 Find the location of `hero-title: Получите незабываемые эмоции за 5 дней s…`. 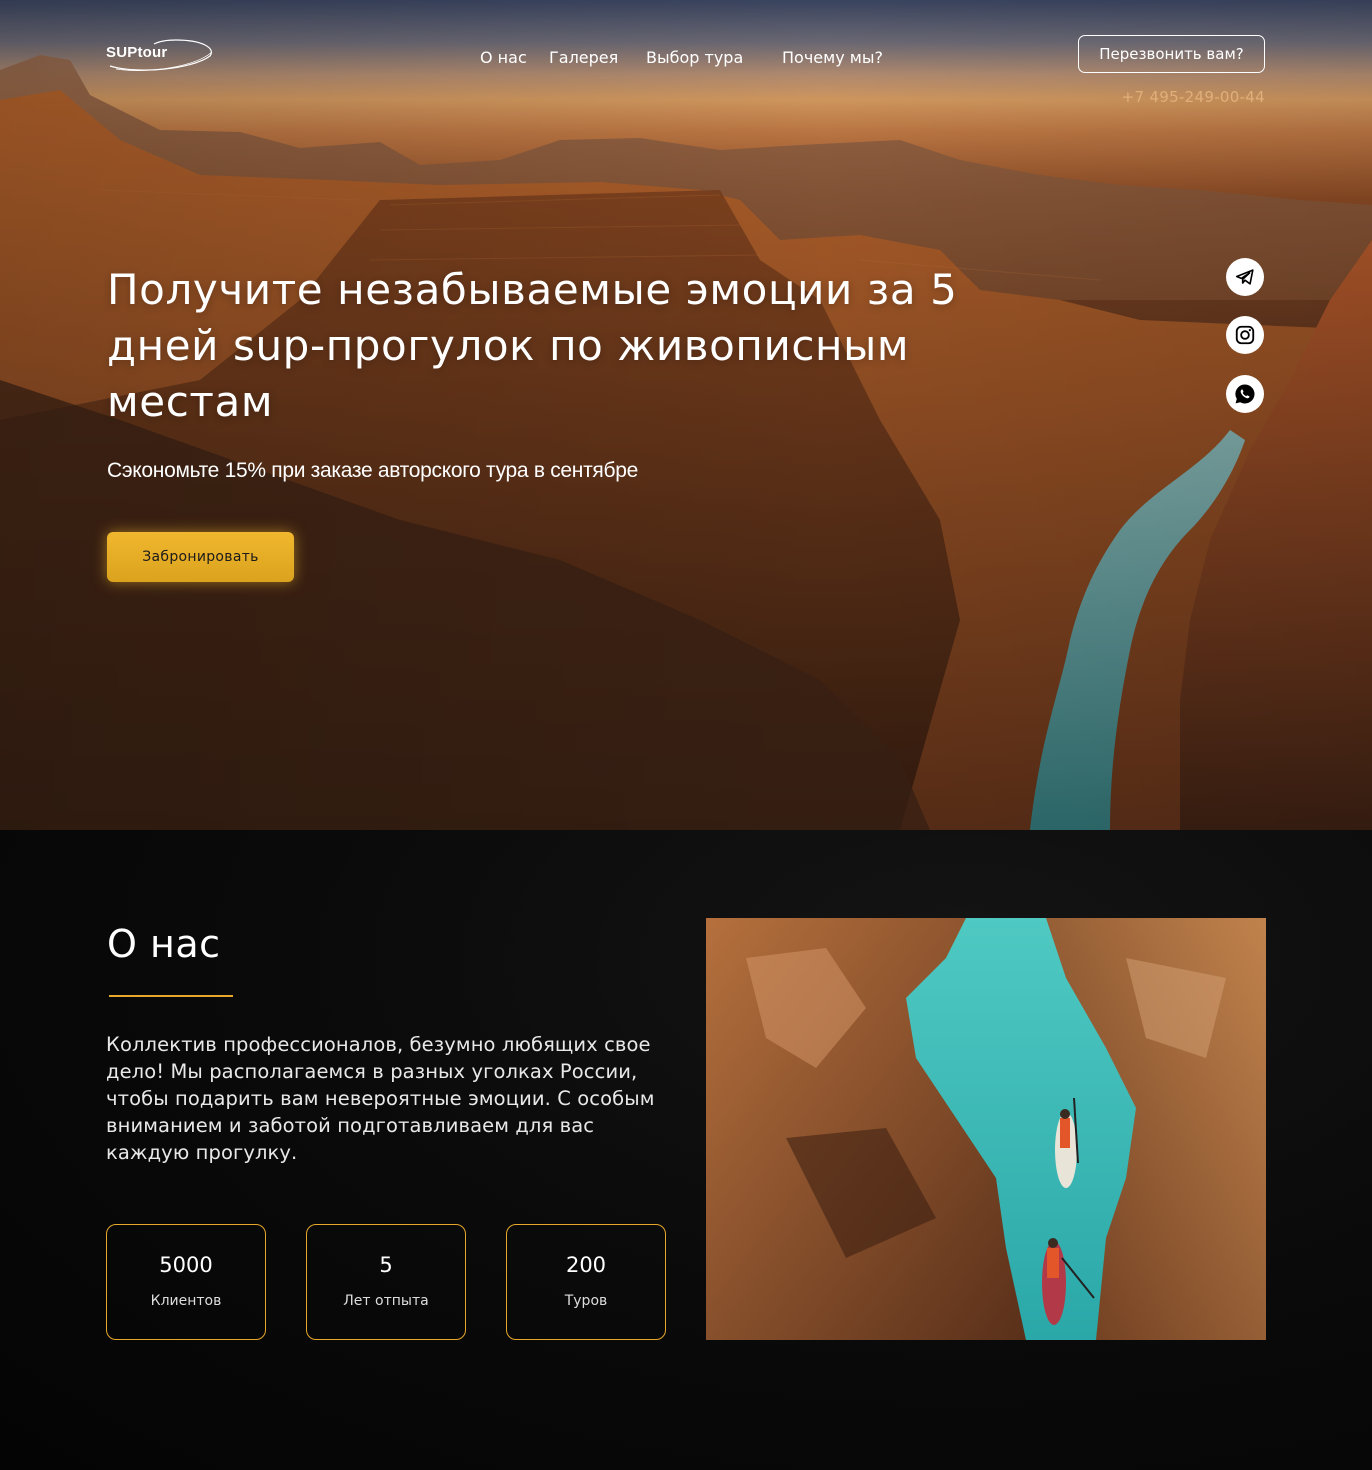

hero-title: Получите незабываемые эмоции за 5 дней s… is located at coordinates (532, 345).